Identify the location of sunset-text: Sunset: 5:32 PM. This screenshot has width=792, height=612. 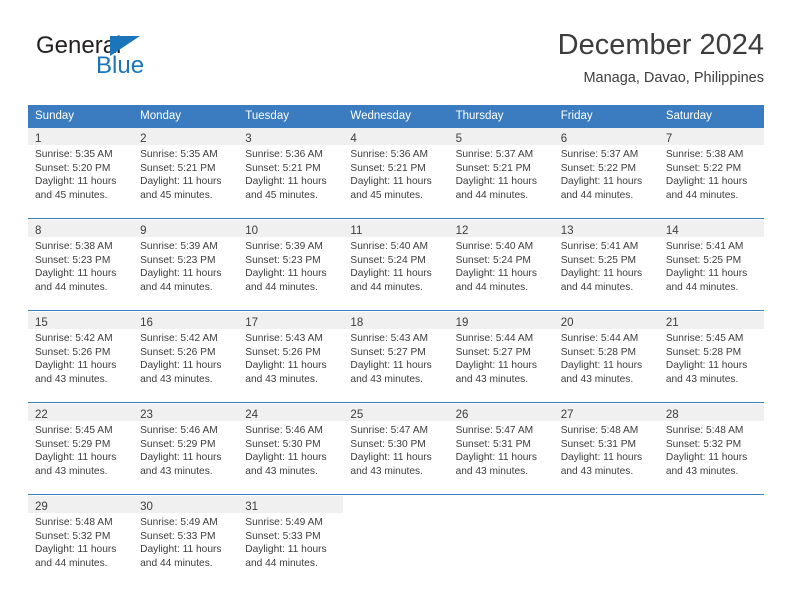
(73, 536).